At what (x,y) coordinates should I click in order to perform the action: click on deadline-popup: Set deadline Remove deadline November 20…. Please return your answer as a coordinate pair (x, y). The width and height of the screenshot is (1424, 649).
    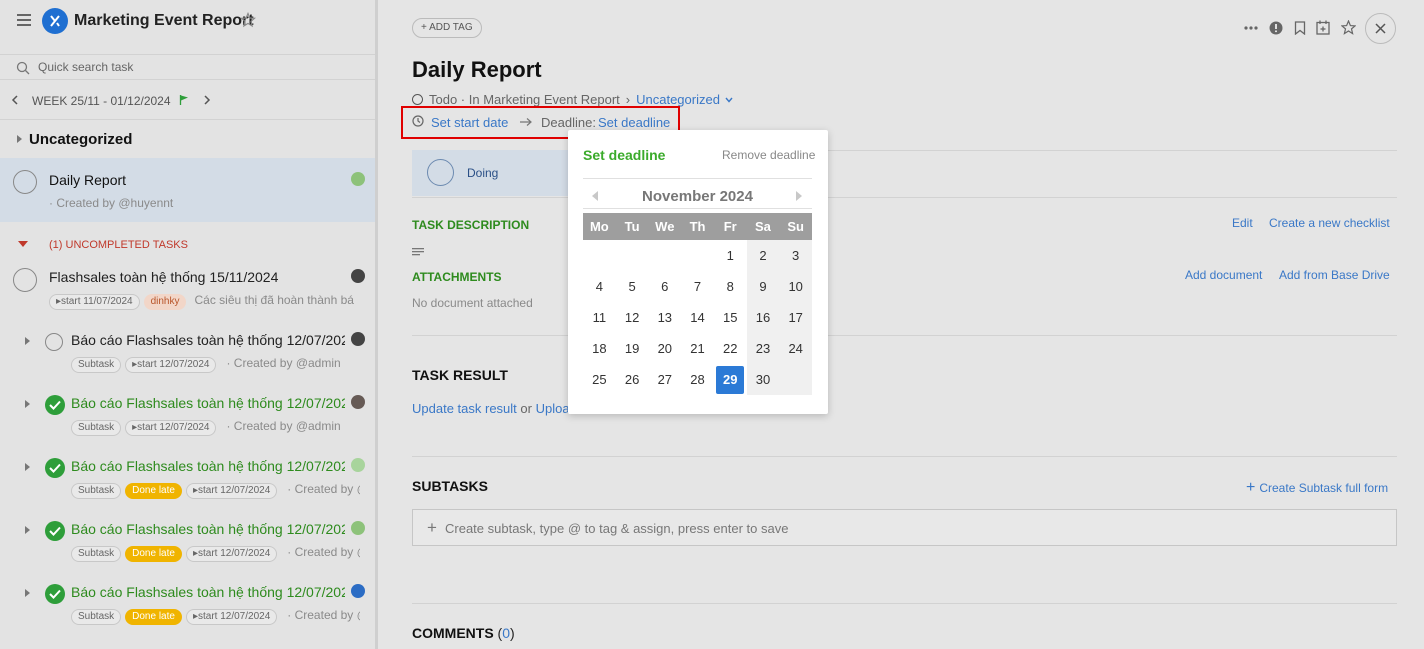
    Looking at the image, I should click on (698, 272).